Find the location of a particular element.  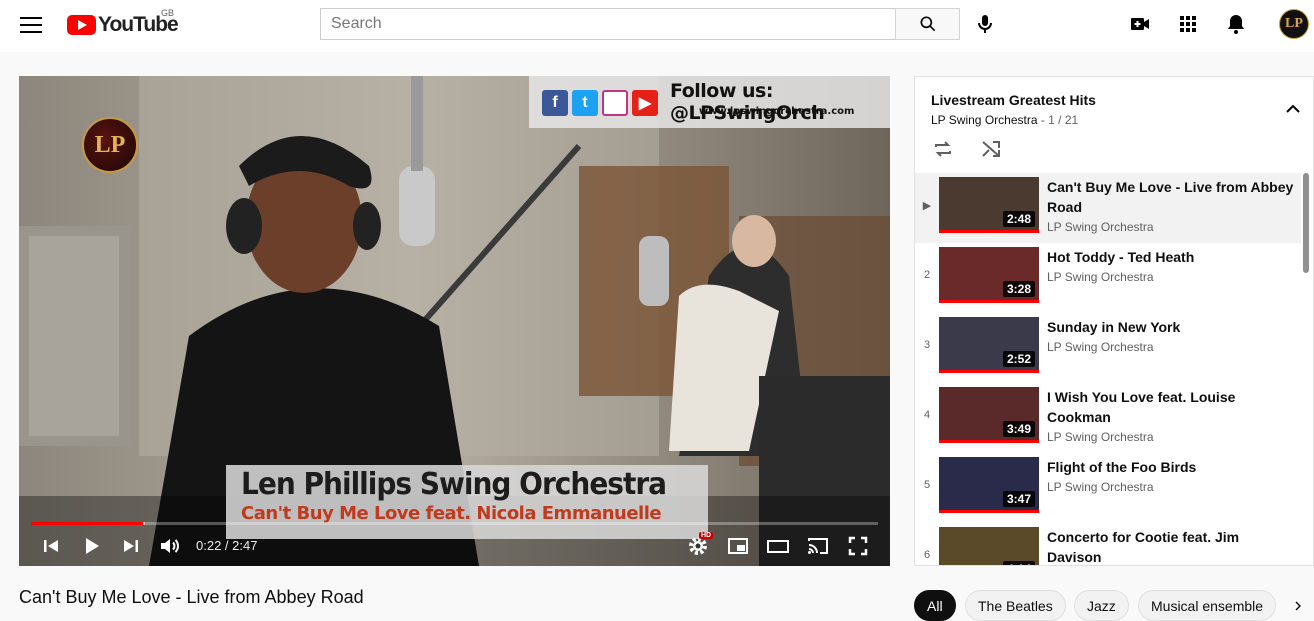

volume-icon is located at coordinates (170, 546).